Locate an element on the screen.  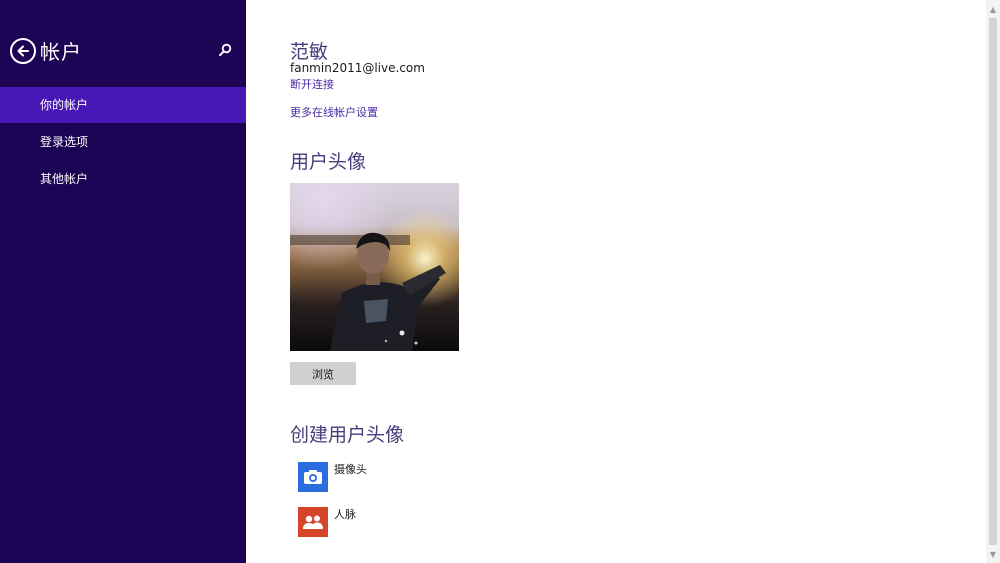
camera-icon is located at coordinates (313, 477).